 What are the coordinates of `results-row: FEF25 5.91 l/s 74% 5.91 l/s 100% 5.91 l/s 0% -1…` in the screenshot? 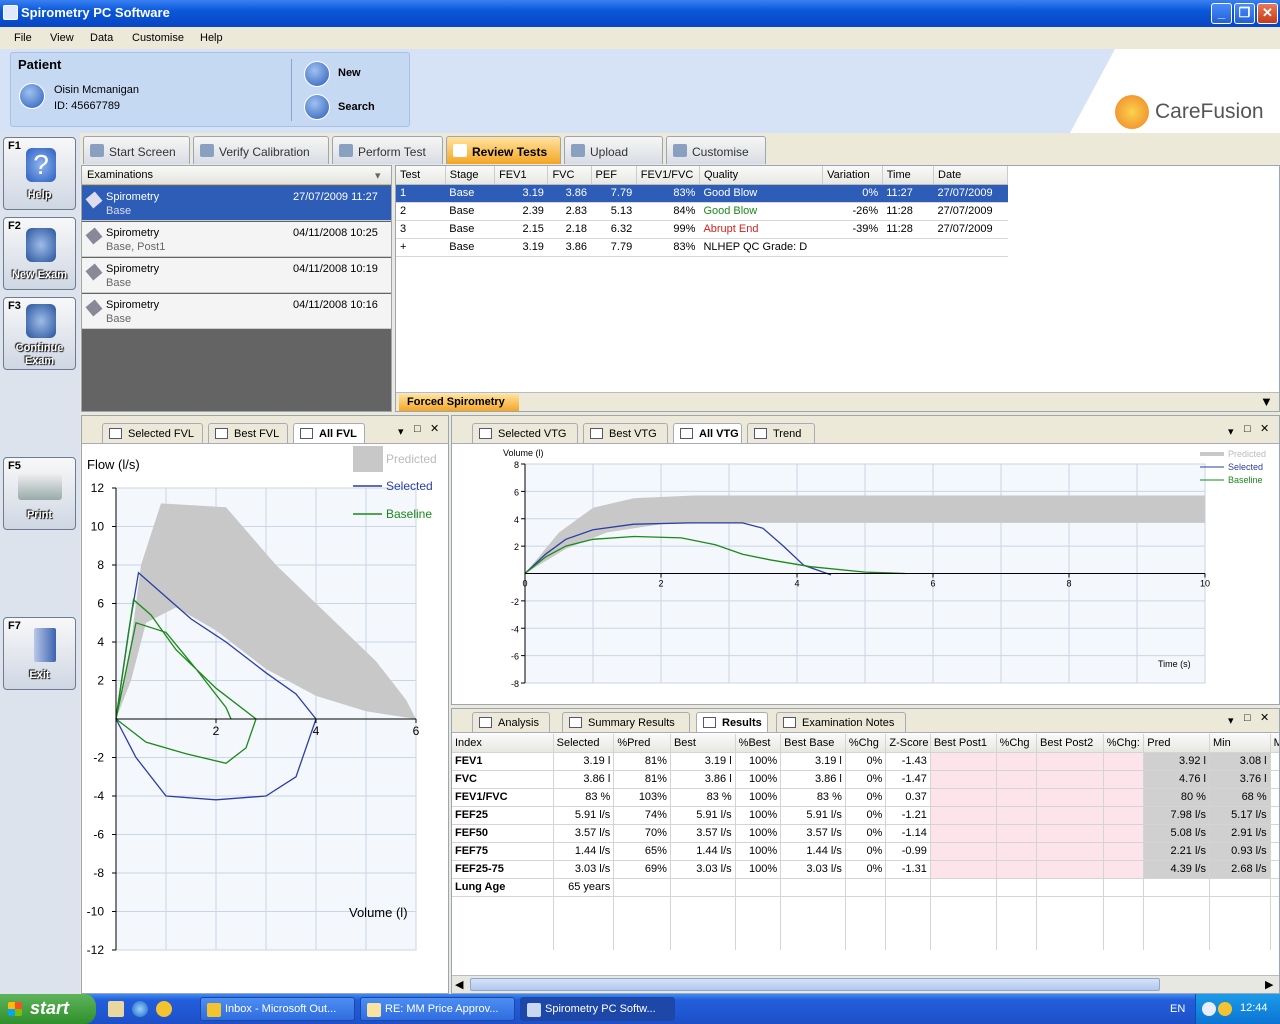 It's located at (865, 815).